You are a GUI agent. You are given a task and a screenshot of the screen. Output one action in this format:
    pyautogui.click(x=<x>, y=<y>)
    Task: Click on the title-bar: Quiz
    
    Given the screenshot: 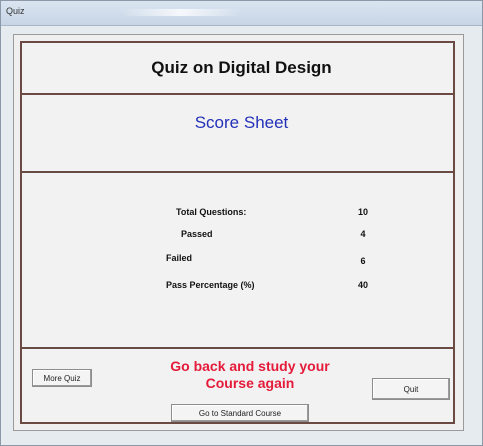 What is the action you would take?
    pyautogui.click(x=241, y=13)
    